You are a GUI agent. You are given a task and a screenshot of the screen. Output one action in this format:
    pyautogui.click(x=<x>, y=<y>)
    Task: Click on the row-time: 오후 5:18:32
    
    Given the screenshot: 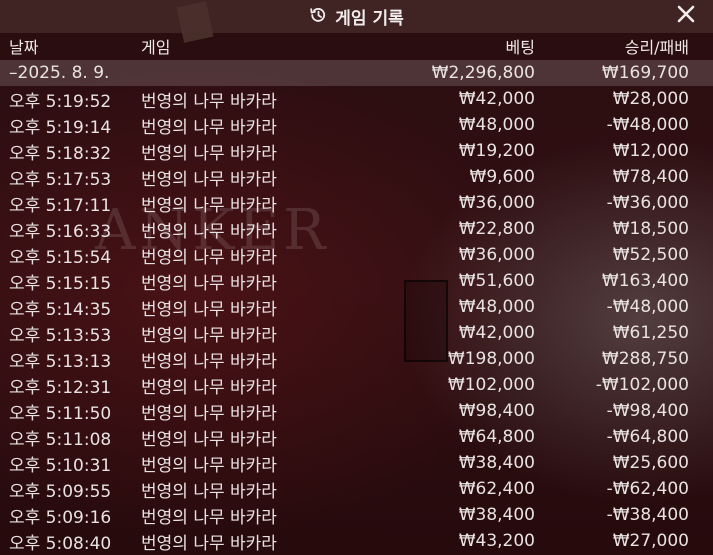 What is the action you would take?
    pyautogui.click(x=60, y=153)
    